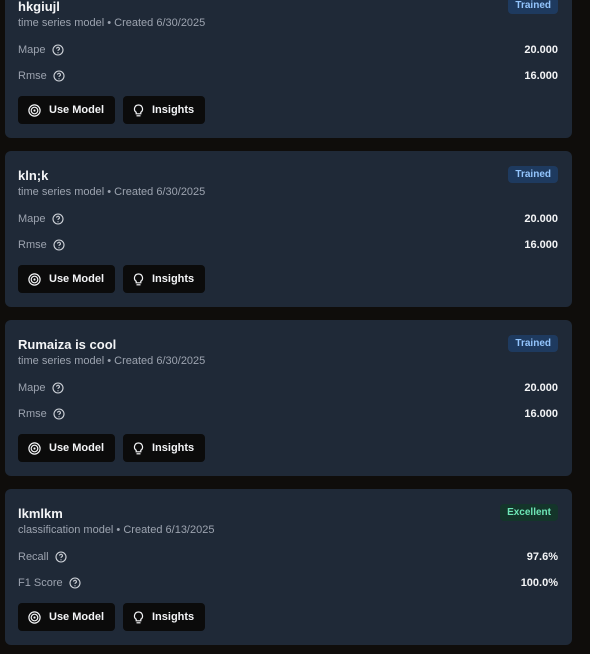 The width and height of the screenshot is (590, 654). I want to click on model-name: kln;k, so click(33, 175).